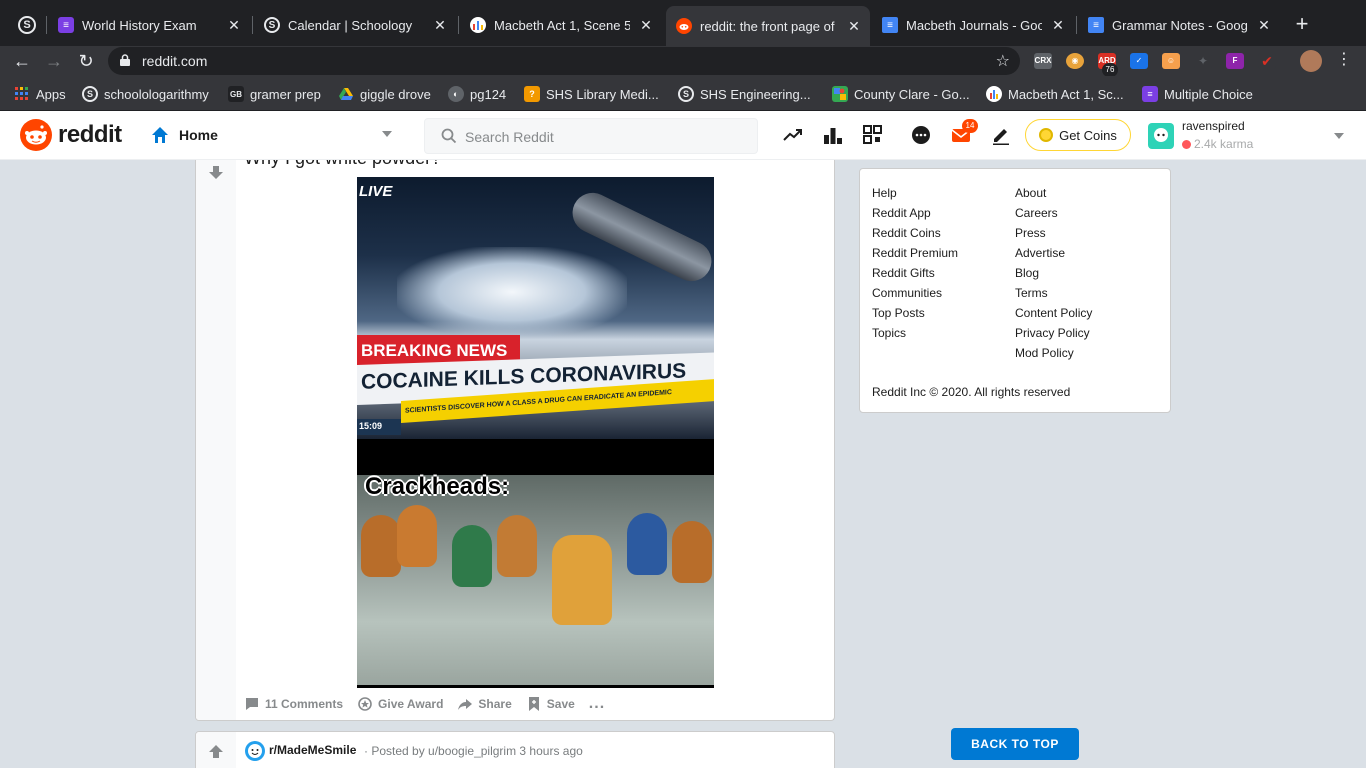 The width and height of the screenshot is (1366, 768). Describe the element at coordinates (346, 94) in the screenshot. I see `google-drive-icon` at that location.